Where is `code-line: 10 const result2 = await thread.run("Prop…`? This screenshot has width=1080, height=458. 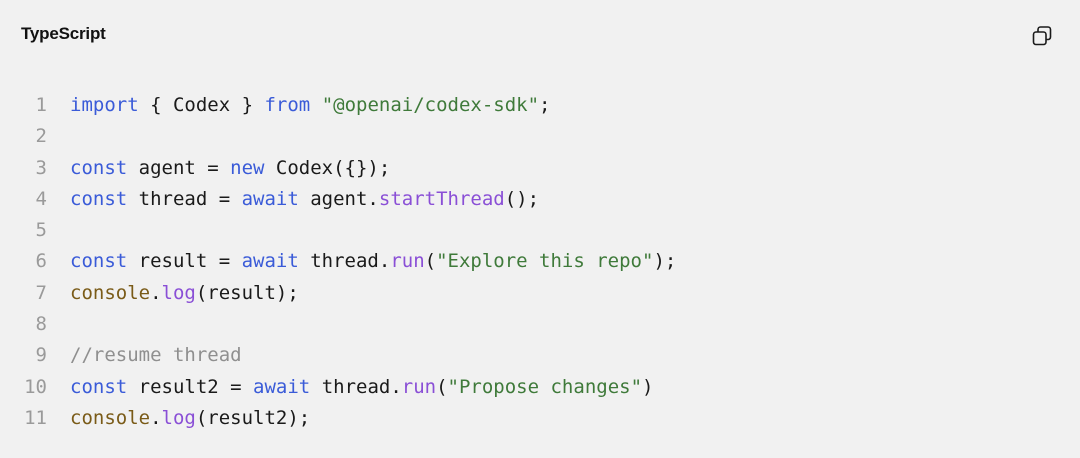
code-line: 10 const result2 = await thread.run("Prop… is located at coordinates (540, 387).